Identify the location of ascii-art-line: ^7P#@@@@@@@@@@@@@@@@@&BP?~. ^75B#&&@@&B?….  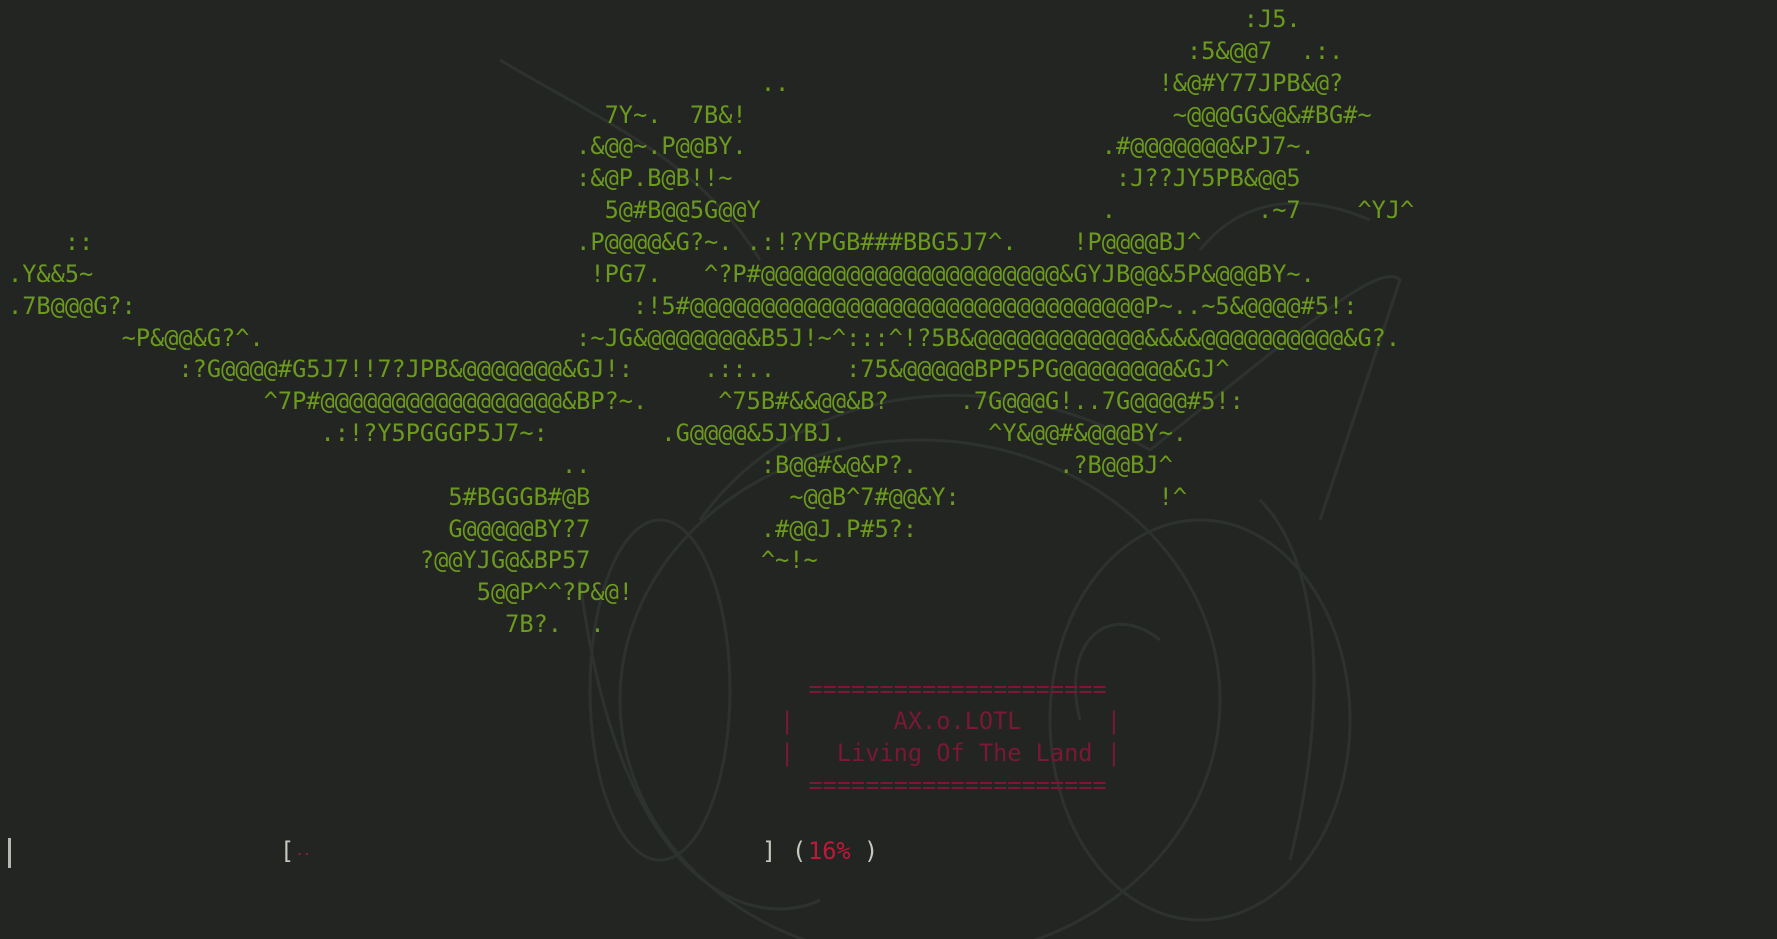
(626, 401).